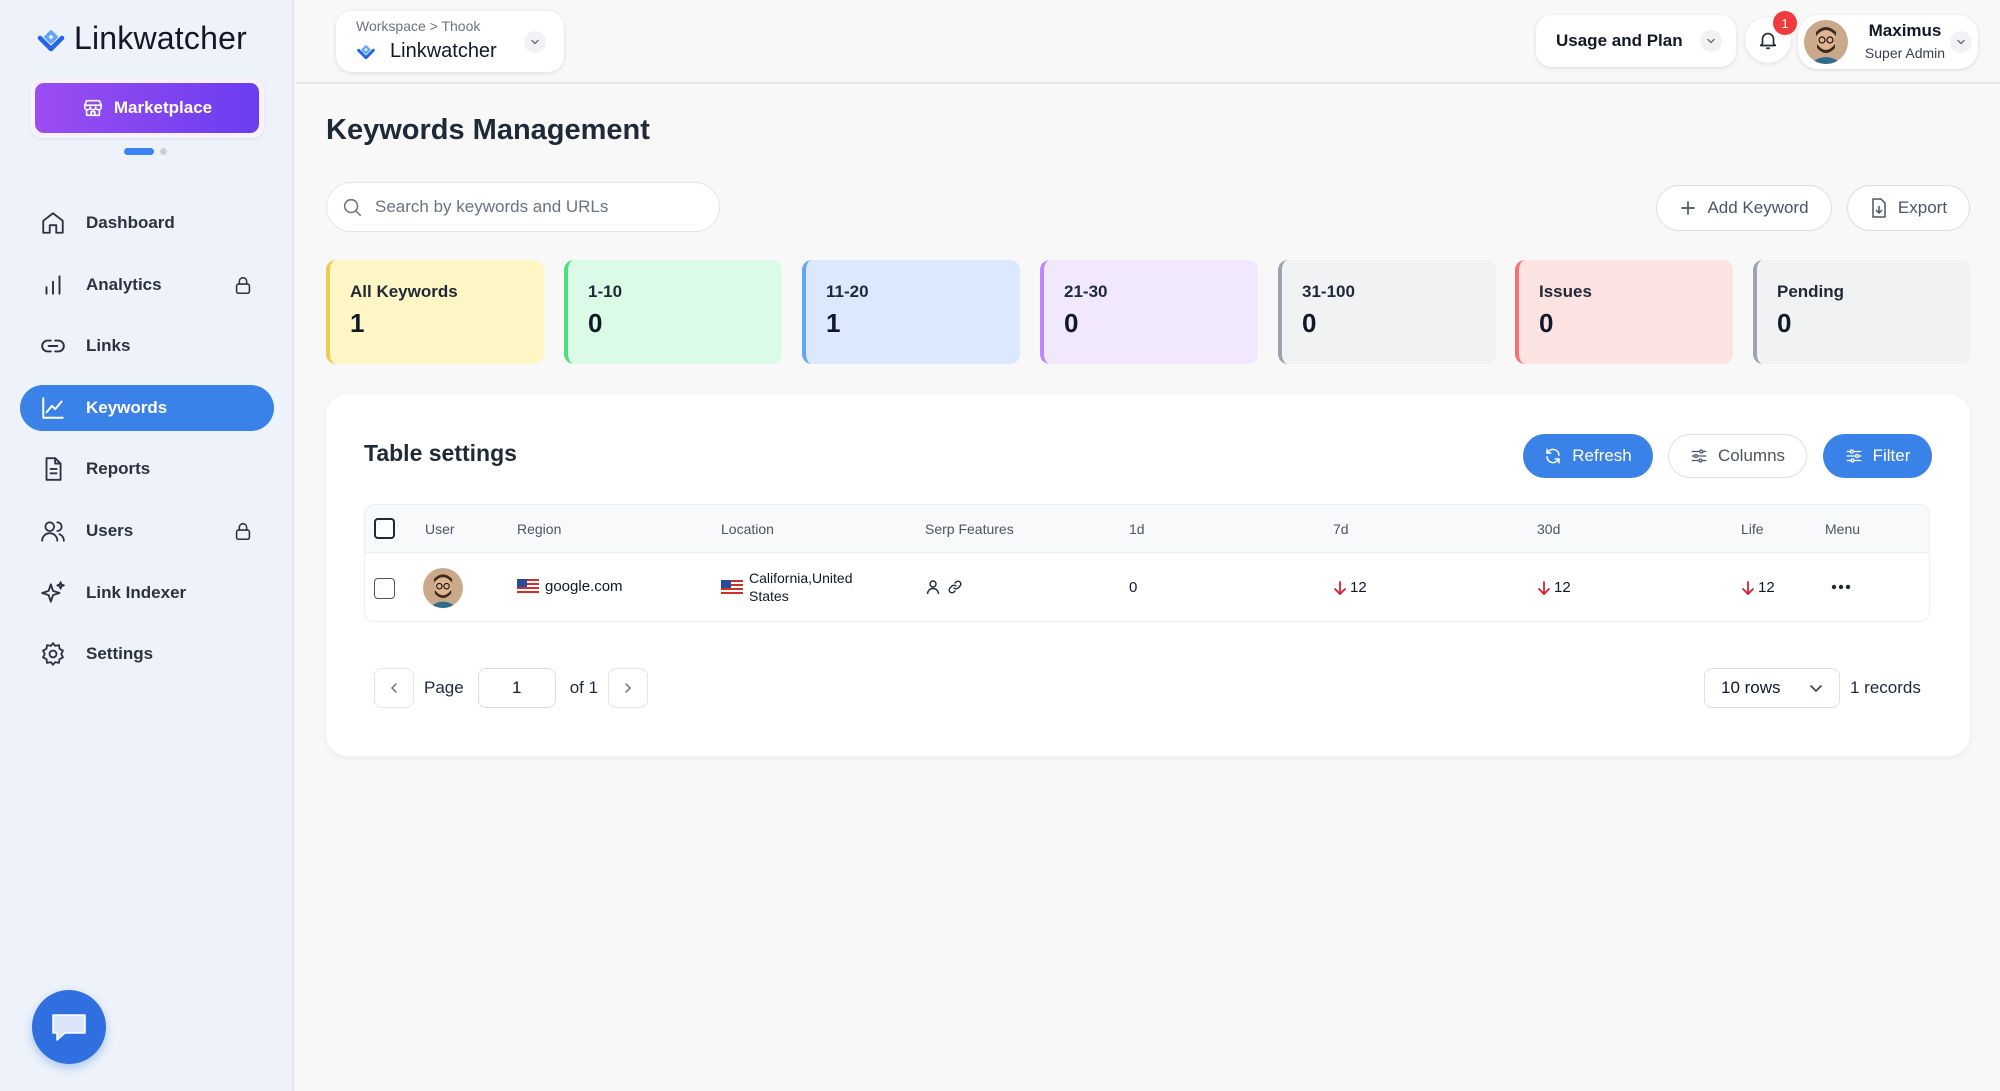 The image size is (2000, 1091). I want to click on avatar, so click(443, 588).